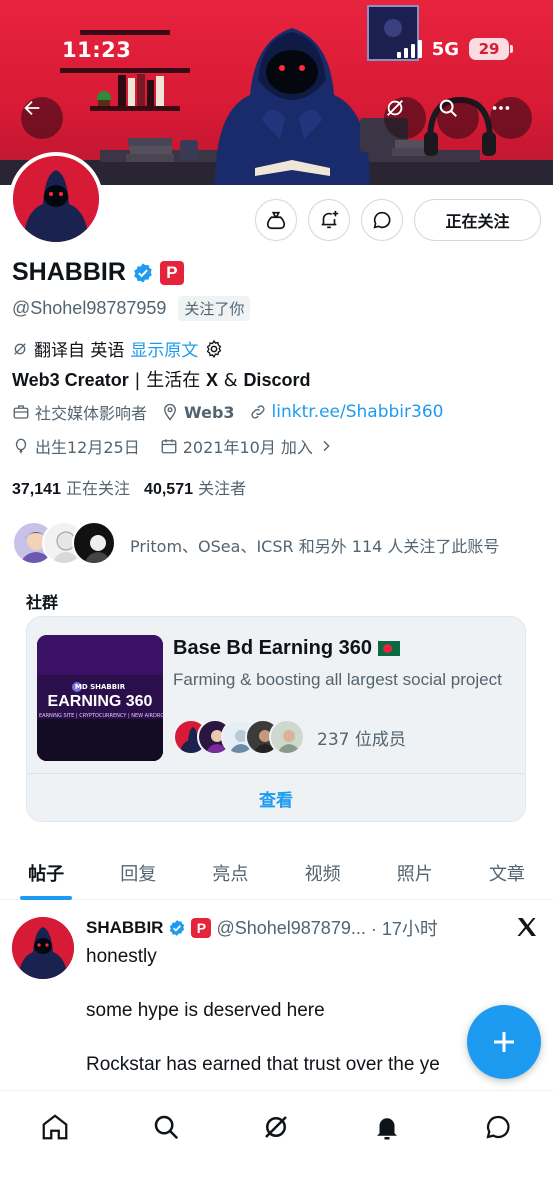 The width and height of the screenshot is (553, 1200). I want to click on profile-bio: Web3 Creator | 生活在 X & Discord, so click(161, 379).